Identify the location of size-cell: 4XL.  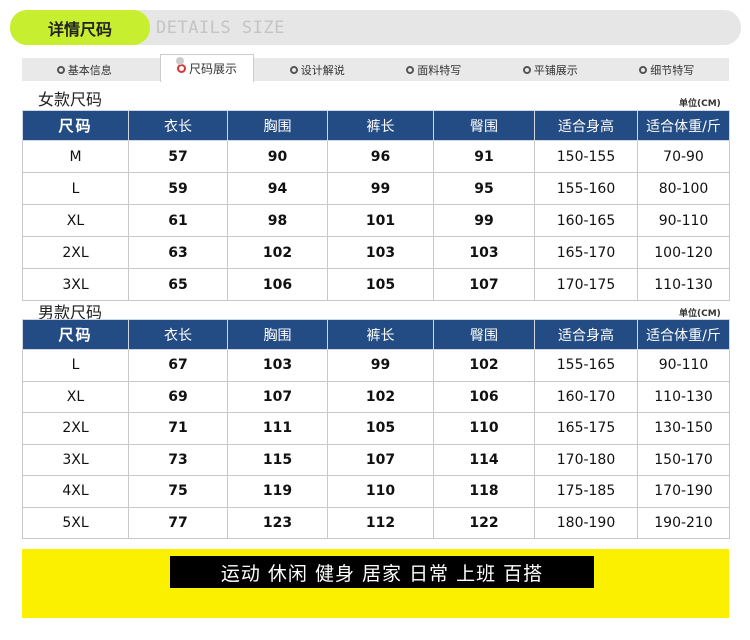
(75, 491).